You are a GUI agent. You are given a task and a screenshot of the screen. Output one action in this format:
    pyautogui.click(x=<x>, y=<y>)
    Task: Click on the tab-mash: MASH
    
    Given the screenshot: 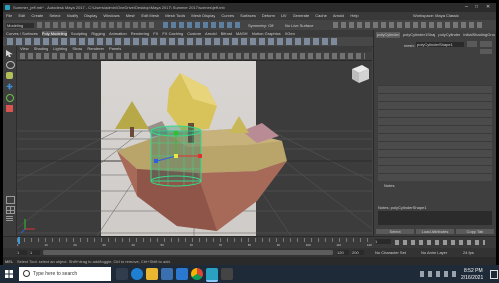 What is the action you would take?
    pyautogui.click(x=242, y=33)
    